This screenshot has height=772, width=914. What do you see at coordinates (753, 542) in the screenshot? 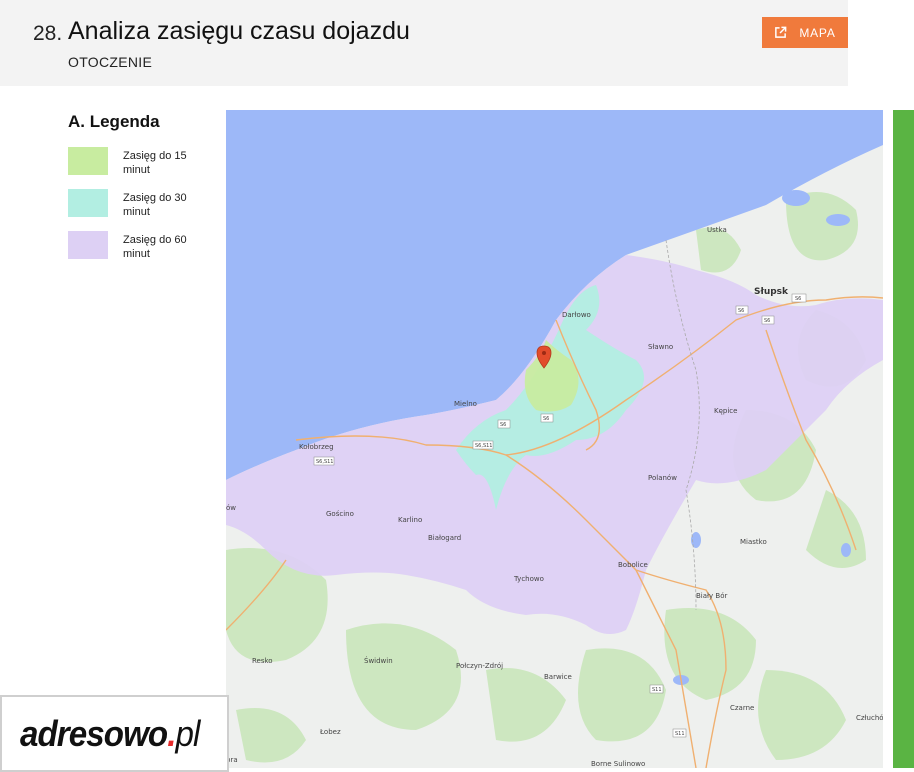
I see `town-label-miastko: Miastko` at bounding box center [753, 542].